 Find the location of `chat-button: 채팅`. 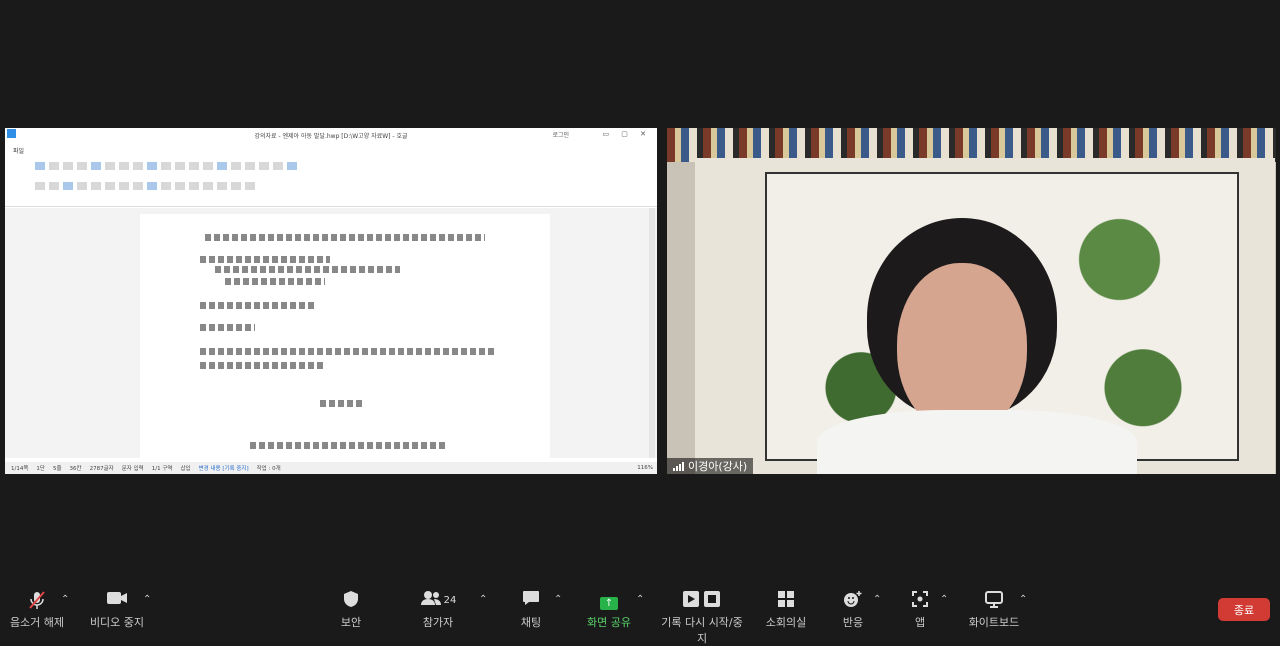

chat-button: 채팅 is located at coordinates (531, 610).